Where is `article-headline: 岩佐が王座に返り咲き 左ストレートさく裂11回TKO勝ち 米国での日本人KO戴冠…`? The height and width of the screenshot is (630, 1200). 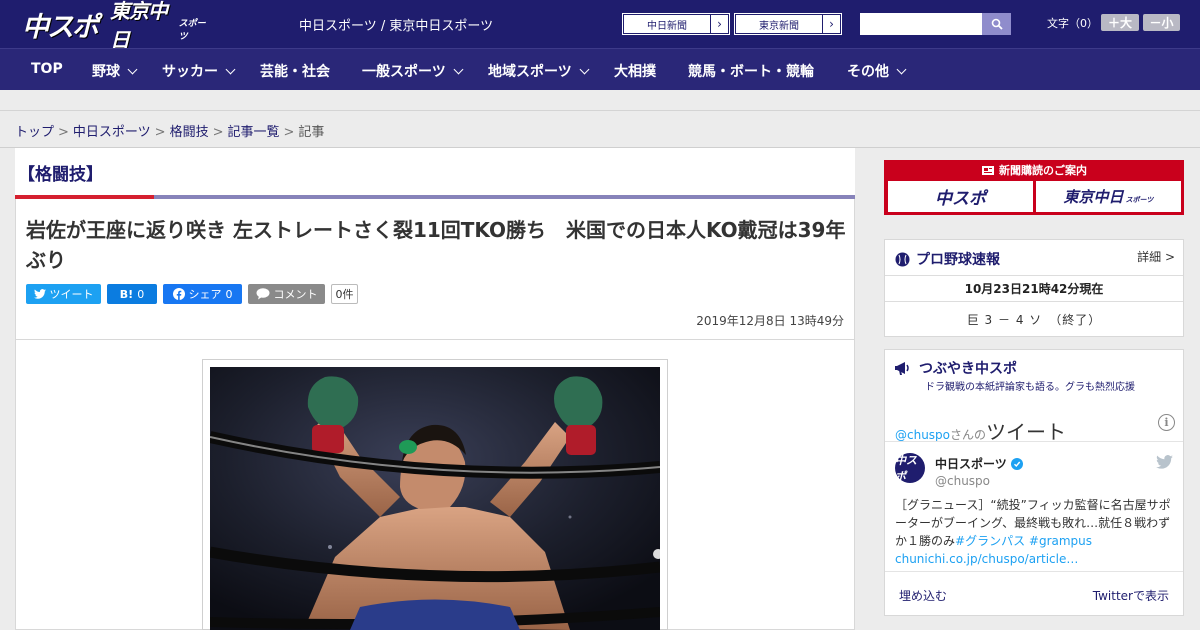 article-headline: 岩佐が王座に返り咲き 左ストレートさく裂11回TKO勝ち 米国での日本人KO戴冠… is located at coordinates (436, 245).